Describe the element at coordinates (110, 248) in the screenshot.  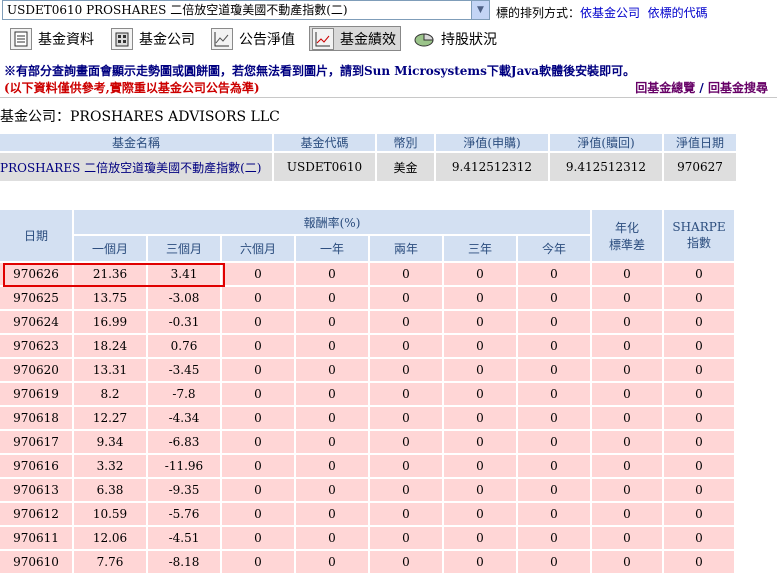
I see `perf-header-period: 一個月` at that location.